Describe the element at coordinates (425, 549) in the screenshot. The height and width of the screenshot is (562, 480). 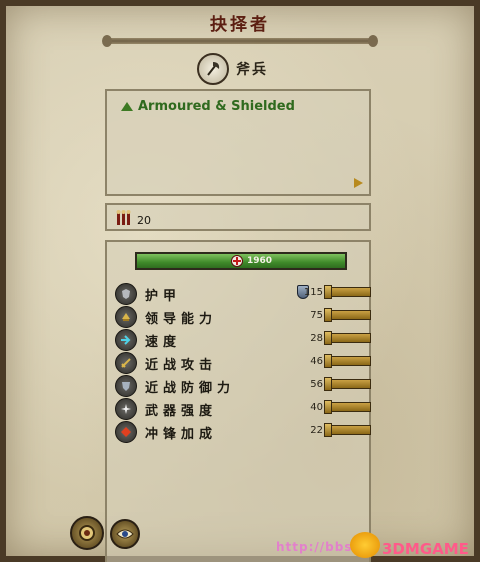
I see `watermark-brand: 3DMGAME` at that location.